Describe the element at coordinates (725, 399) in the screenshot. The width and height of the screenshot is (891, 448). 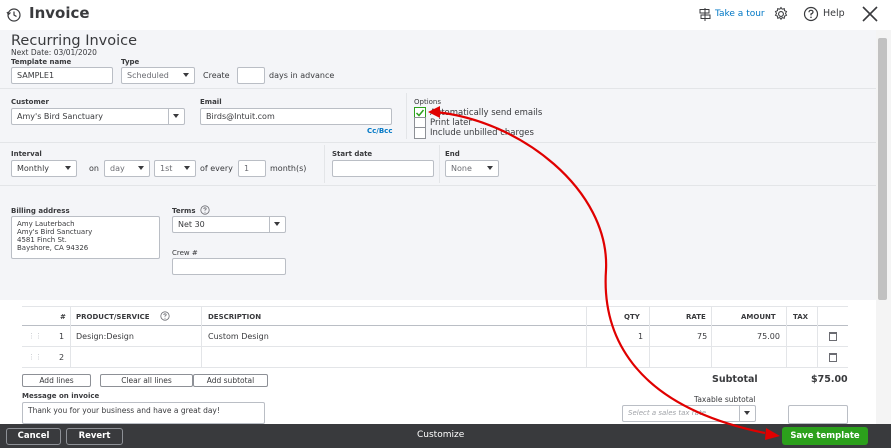
I see `taxable-subtotal-label: Taxable subtotal` at that location.